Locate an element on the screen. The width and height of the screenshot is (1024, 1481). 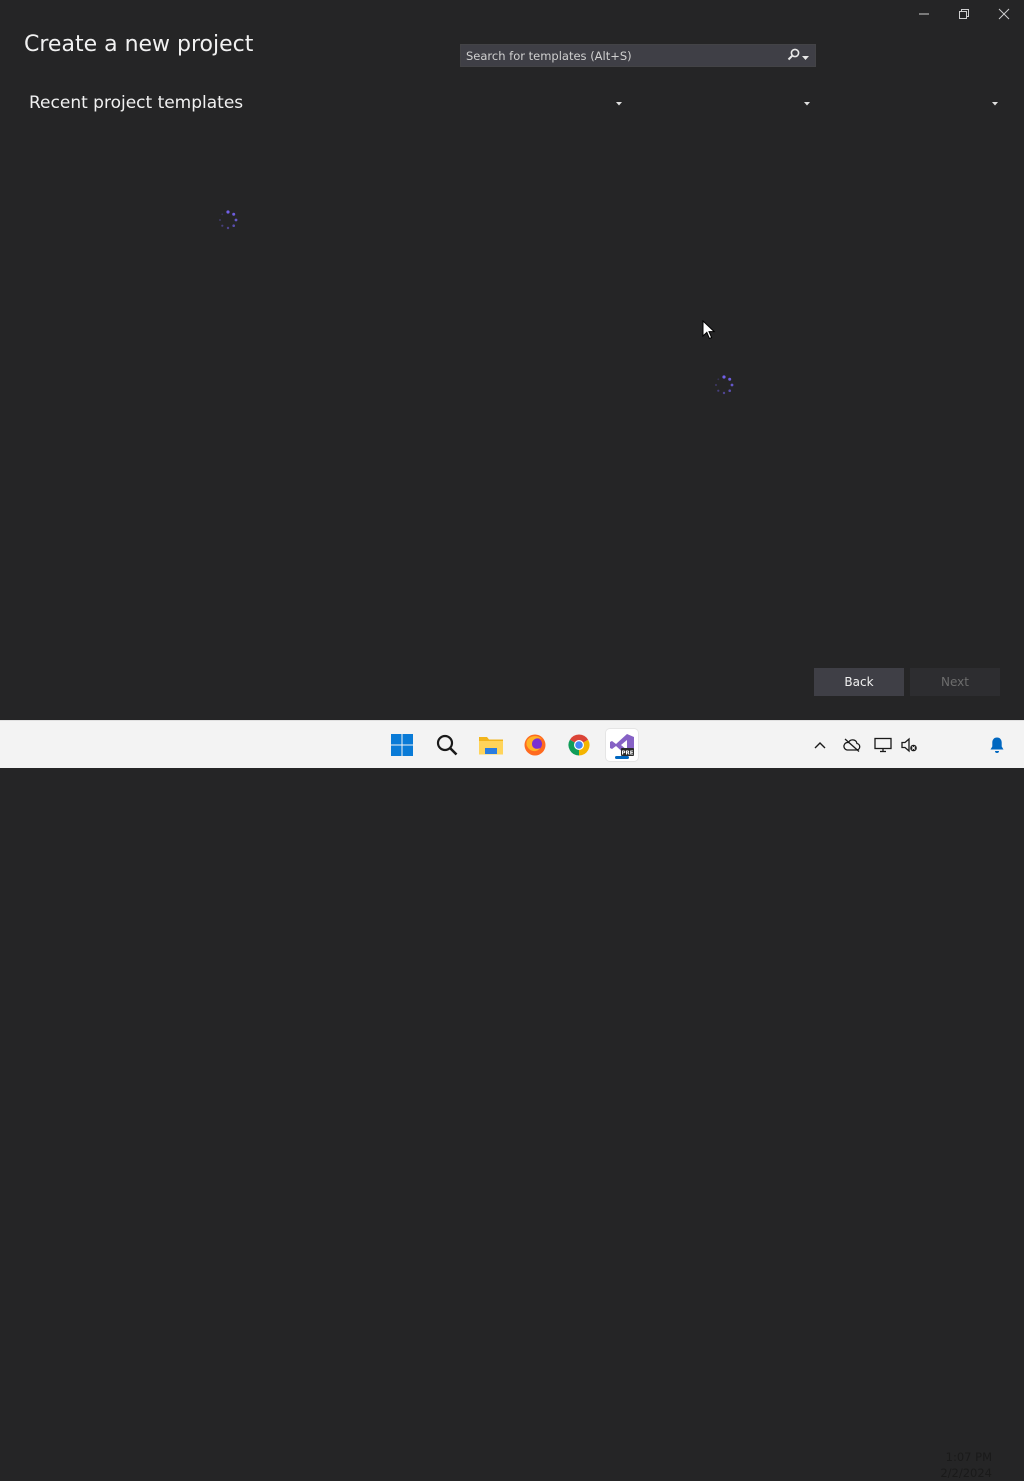
speaker-muted-icon is located at coordinates (909, 745).